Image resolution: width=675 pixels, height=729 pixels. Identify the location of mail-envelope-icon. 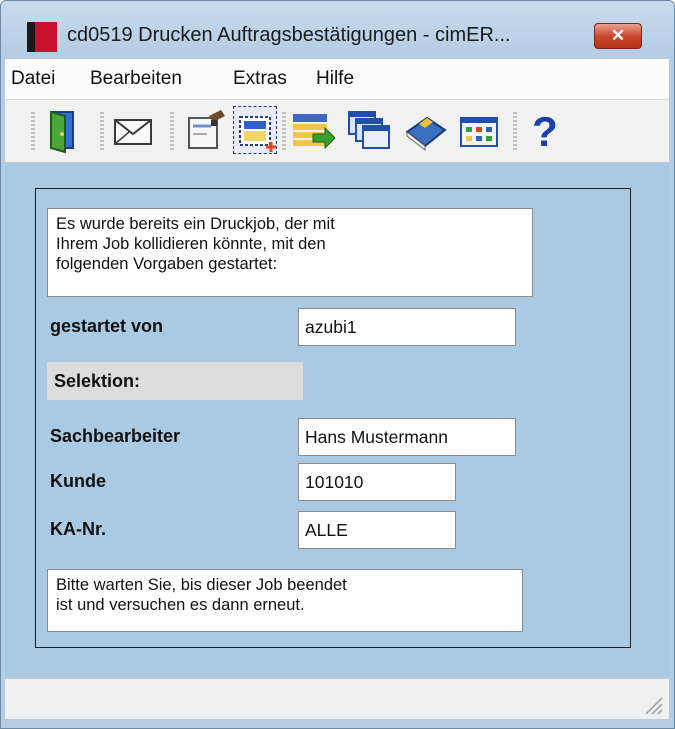
(133, 130).